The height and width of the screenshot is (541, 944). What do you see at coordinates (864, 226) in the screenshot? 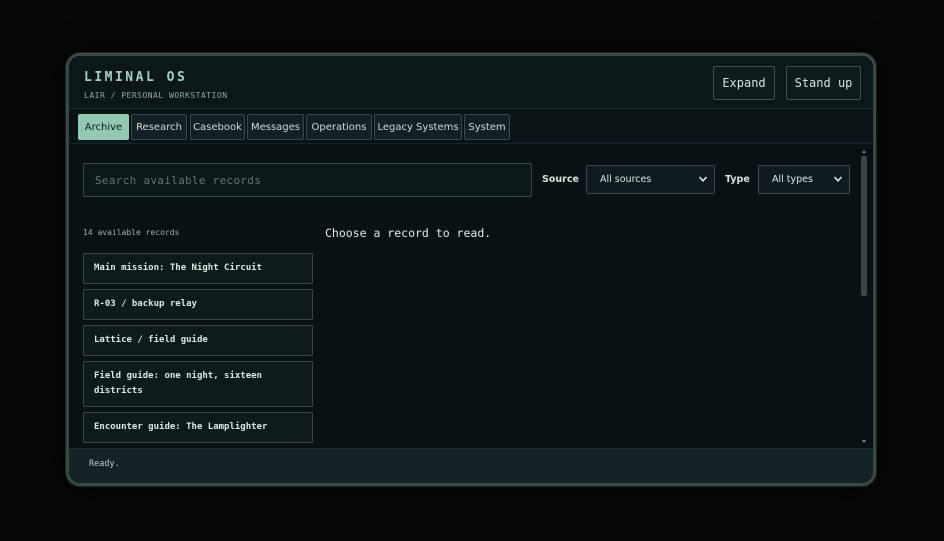
I see `scrollbar-thumb` at bounding box center [864, 226].